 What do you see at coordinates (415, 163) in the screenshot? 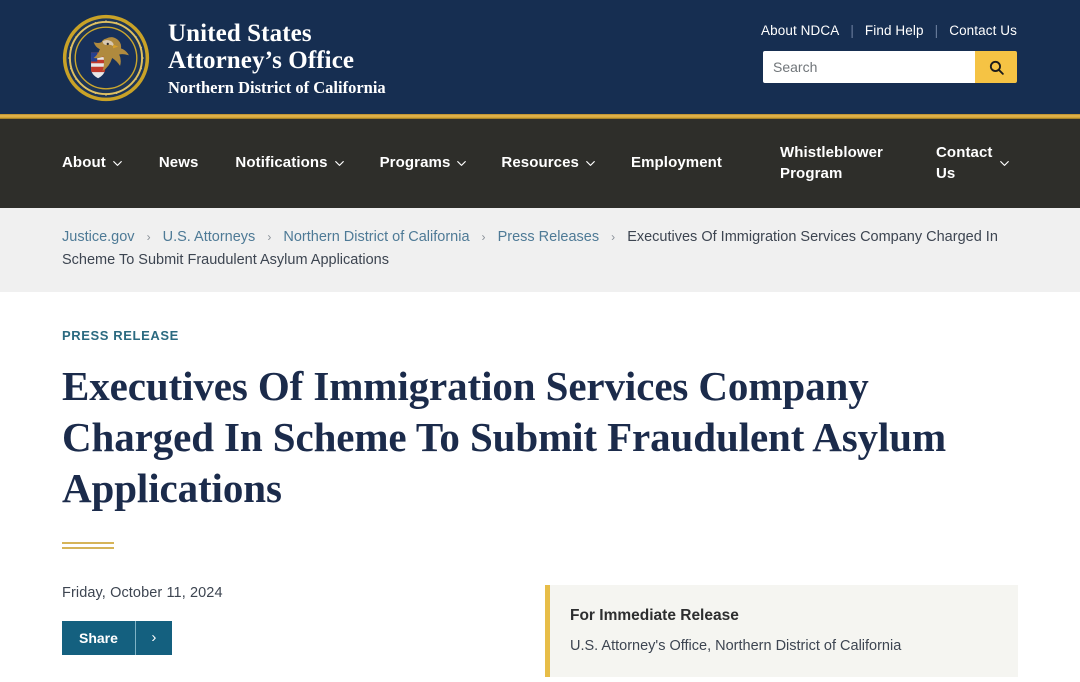
I see `nav-item-label: Programs` at bounding box center [415, 163].